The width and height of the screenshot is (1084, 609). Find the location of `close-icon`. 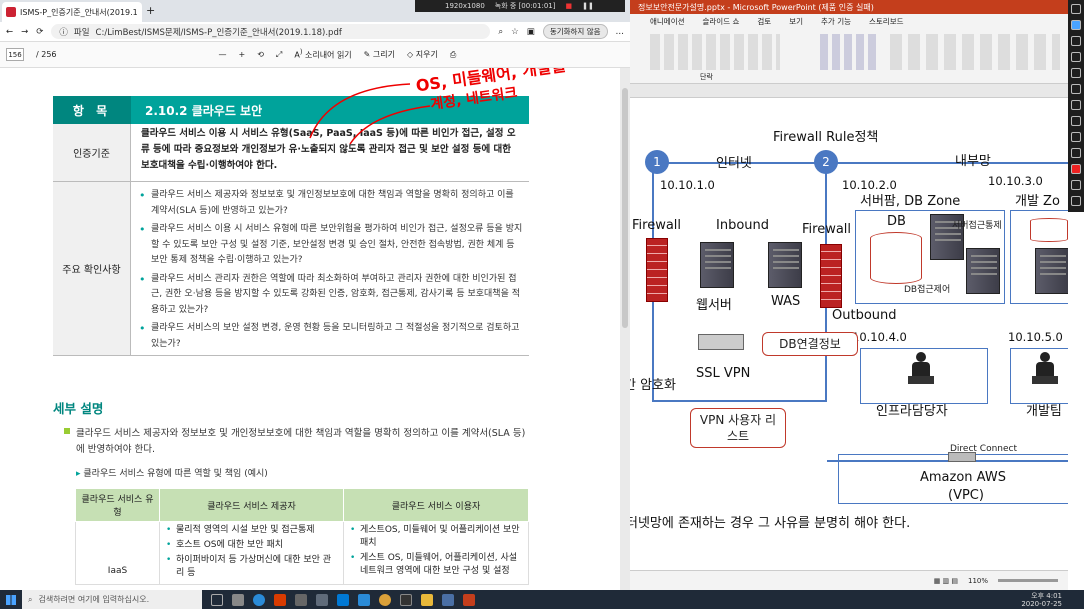

close-icon is located at coordinates (1076, 201).